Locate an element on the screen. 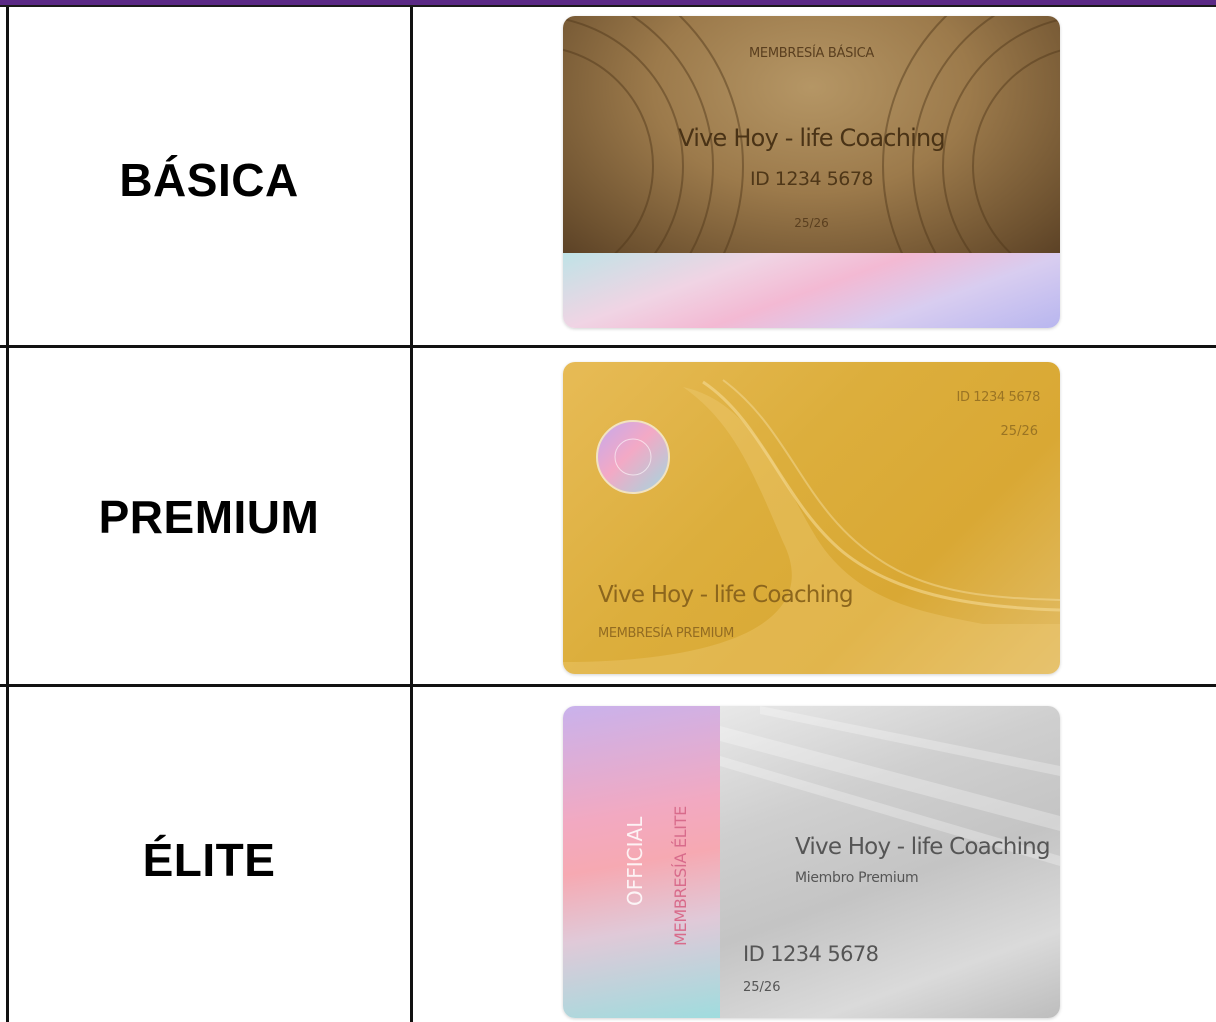 This screenshot has width=1216, height=1022. tier-label-basica: BÁSICA is located at coordinates (209, 180).